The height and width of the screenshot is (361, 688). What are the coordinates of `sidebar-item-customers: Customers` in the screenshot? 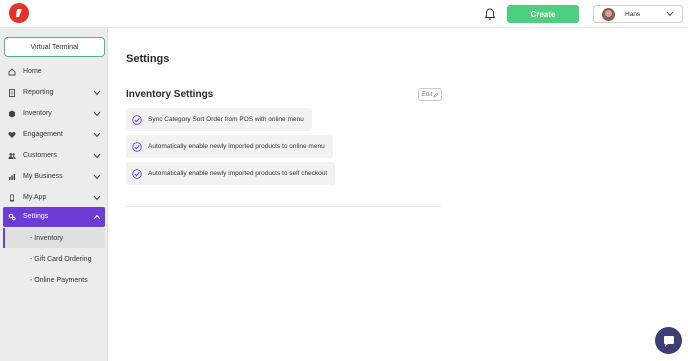 It's located at (54, 156).